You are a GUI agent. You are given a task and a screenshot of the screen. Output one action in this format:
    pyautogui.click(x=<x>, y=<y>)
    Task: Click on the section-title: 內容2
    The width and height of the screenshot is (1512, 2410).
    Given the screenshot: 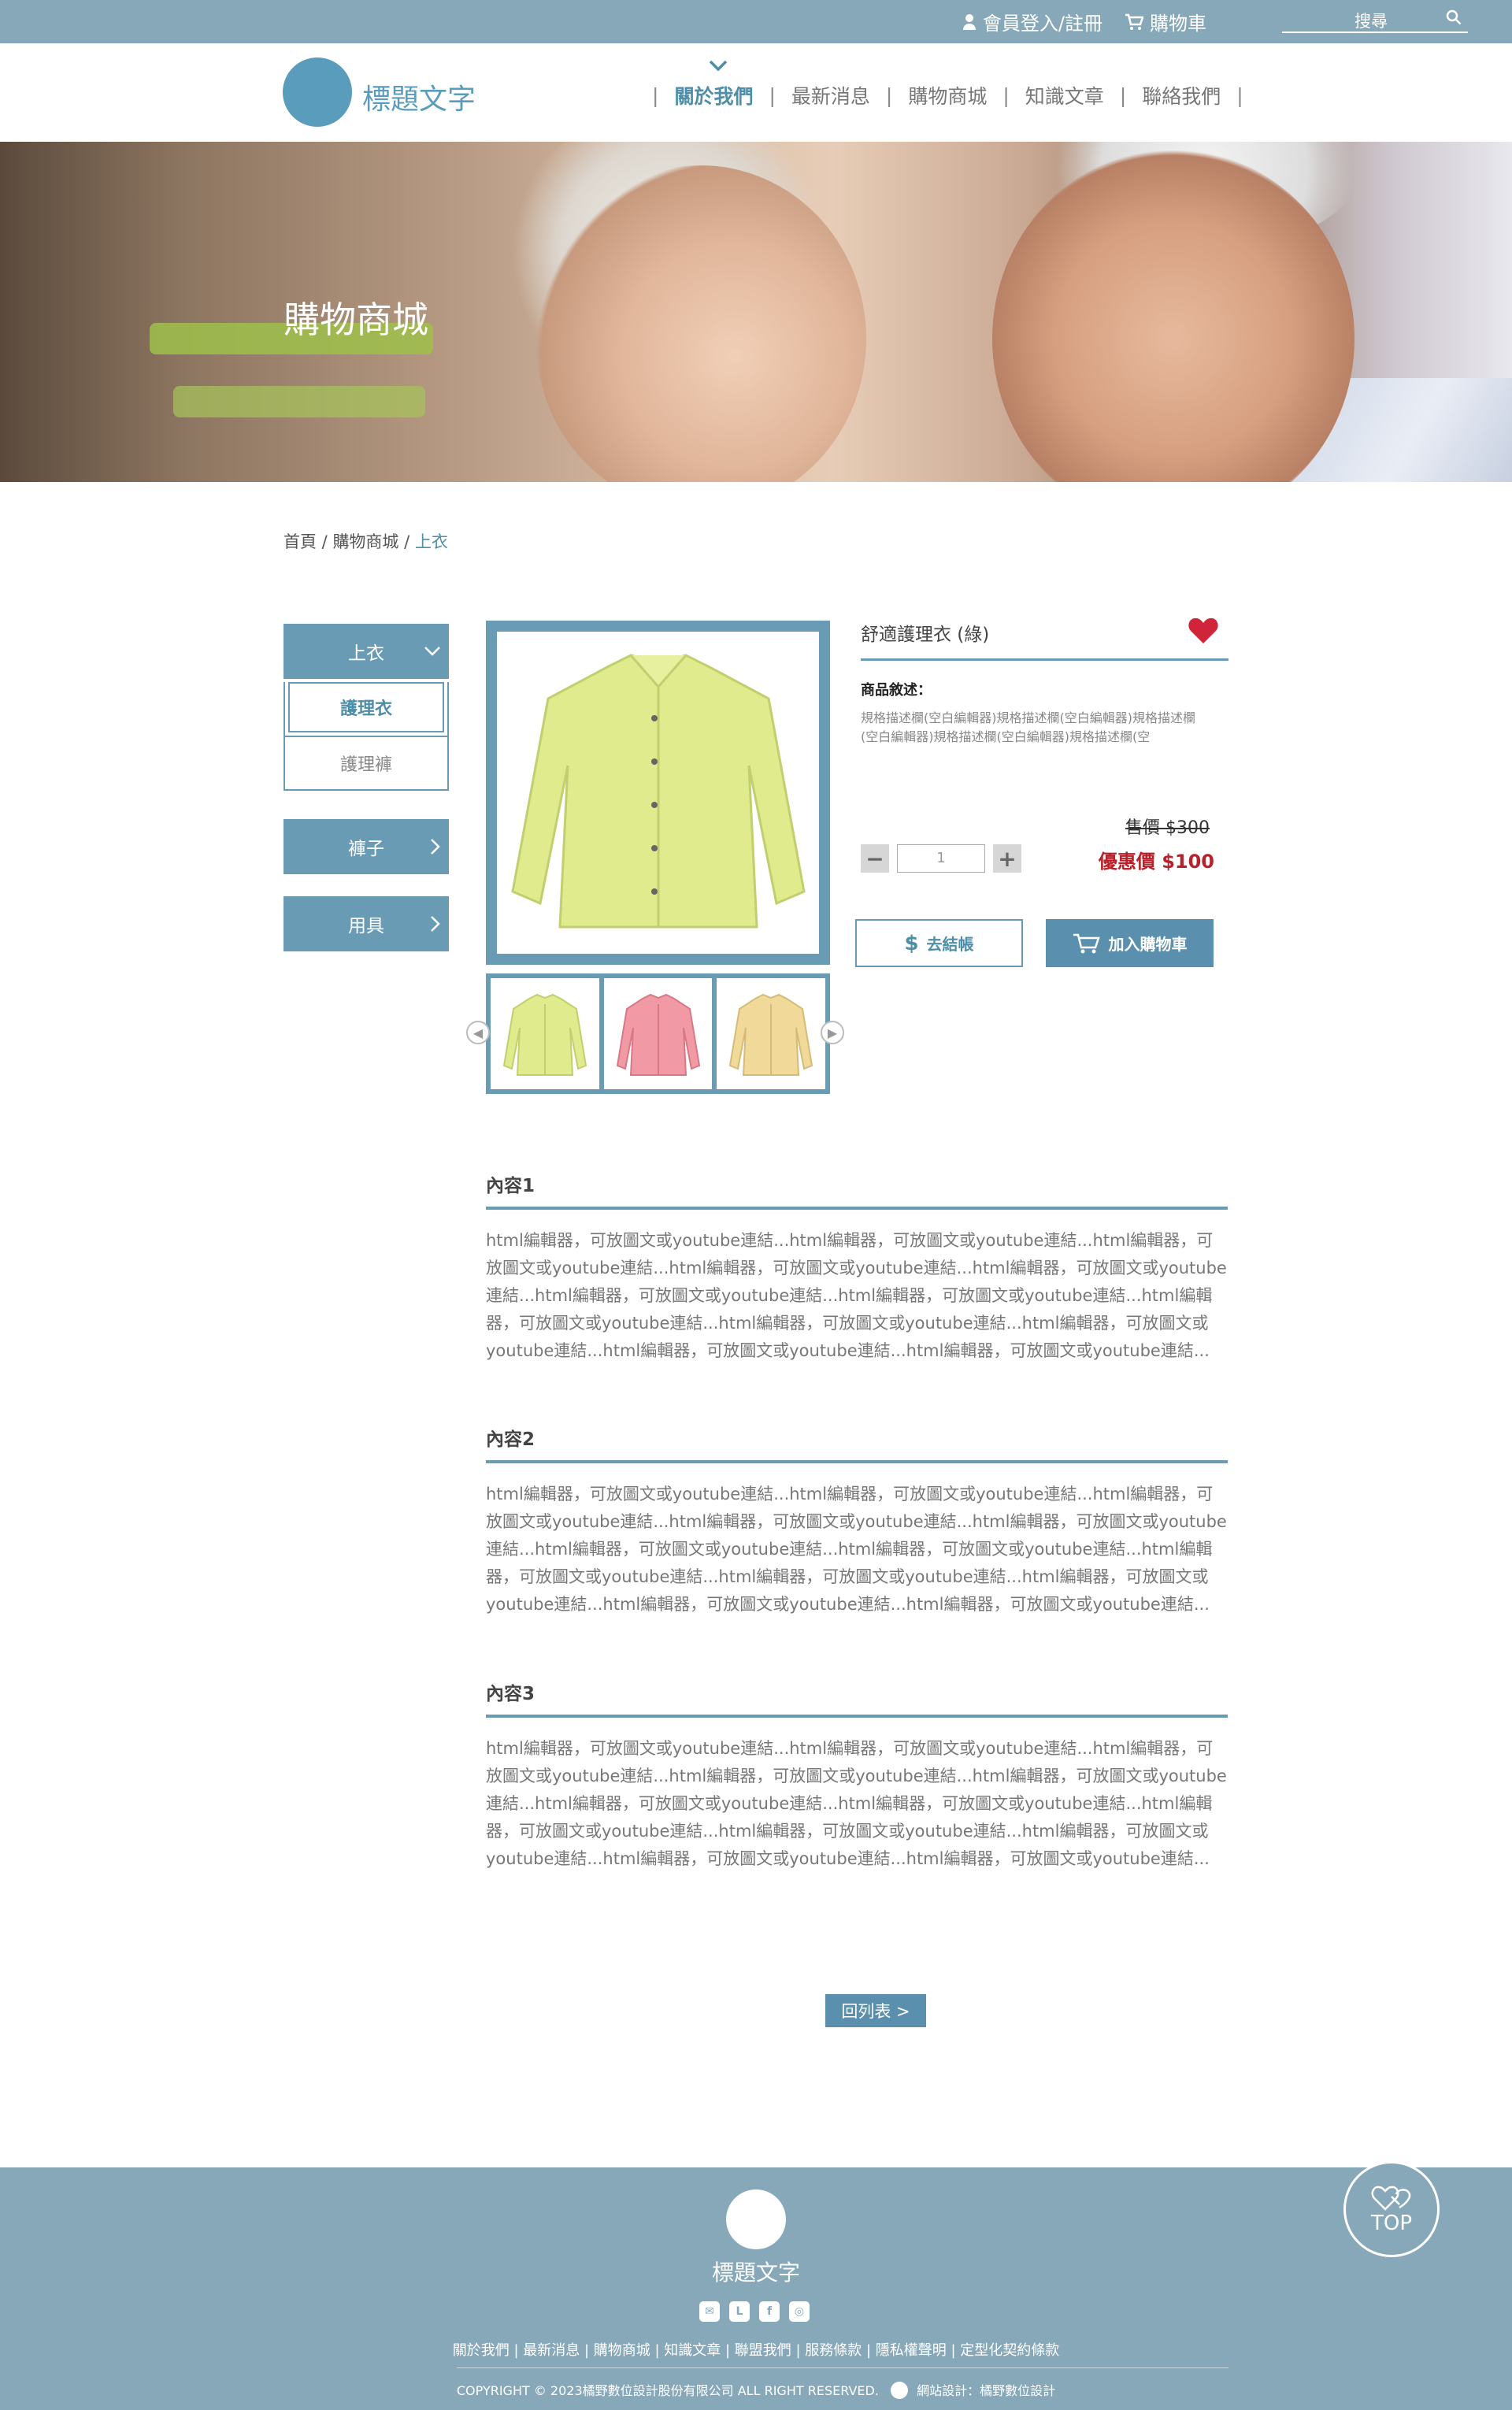 What is the action you would take?
    pyautogui.click(x=857, y=1443)
    